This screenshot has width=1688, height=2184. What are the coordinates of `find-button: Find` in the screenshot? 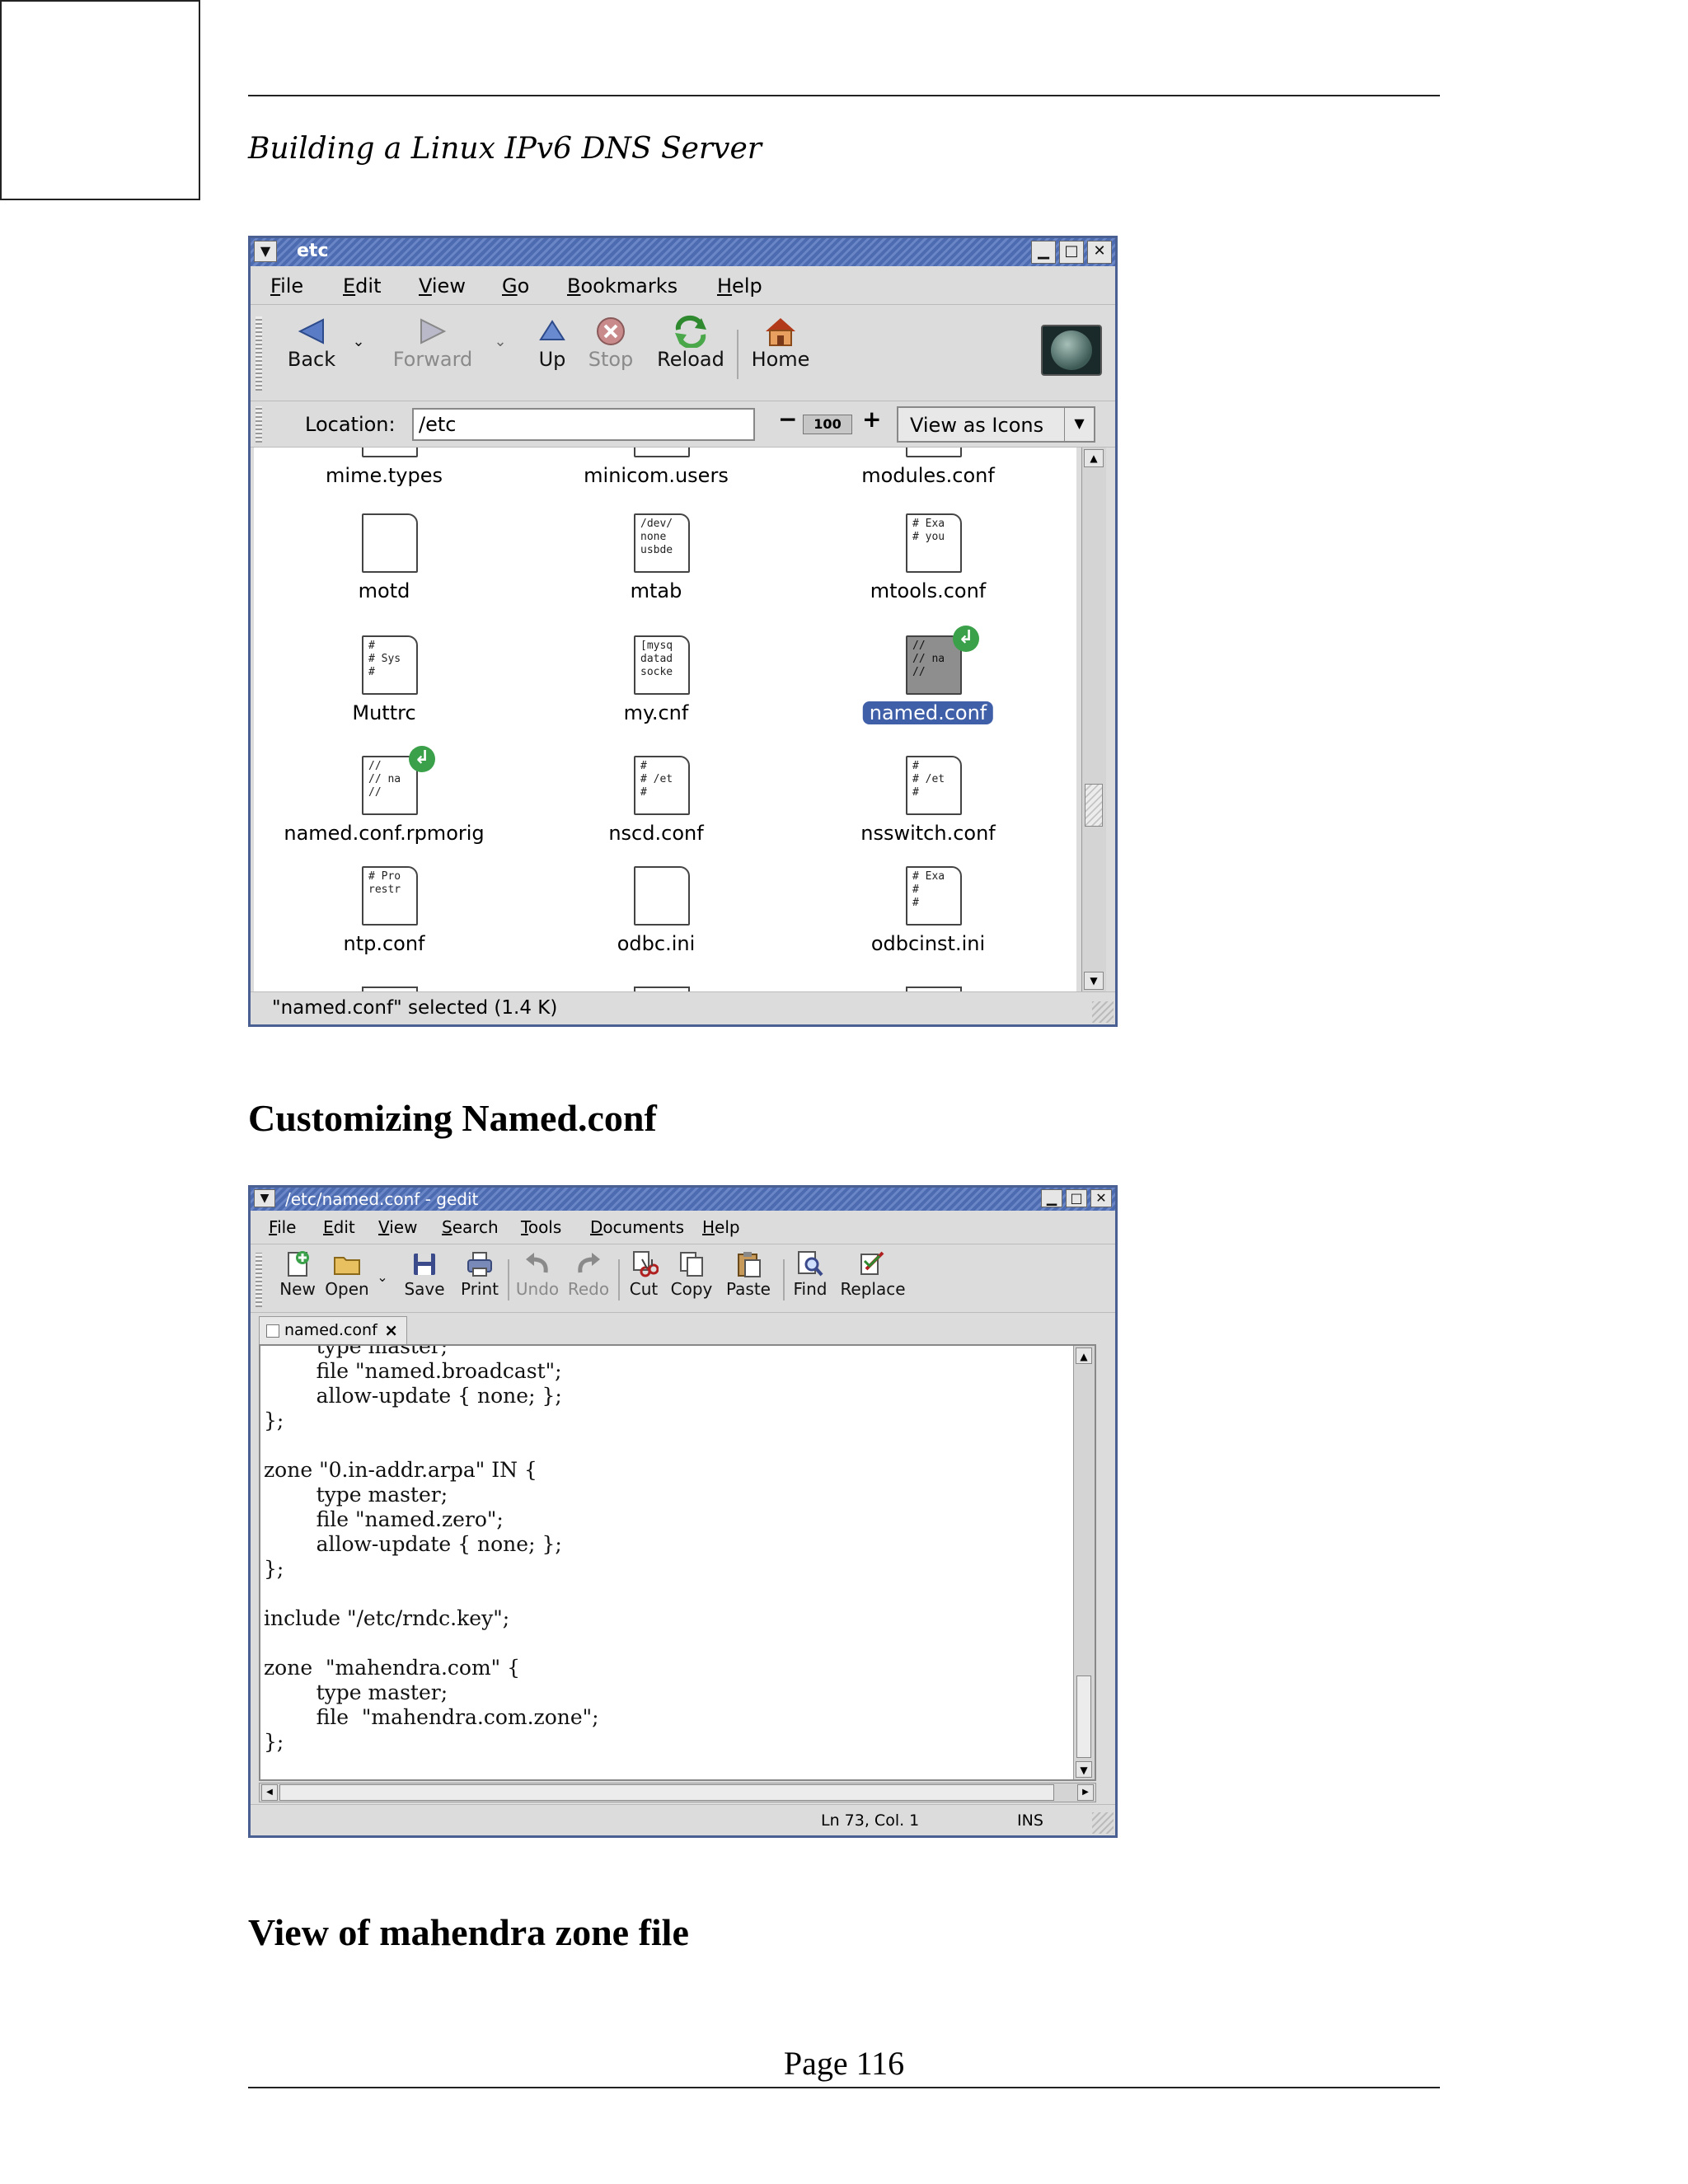 It's located at (810, 1274).